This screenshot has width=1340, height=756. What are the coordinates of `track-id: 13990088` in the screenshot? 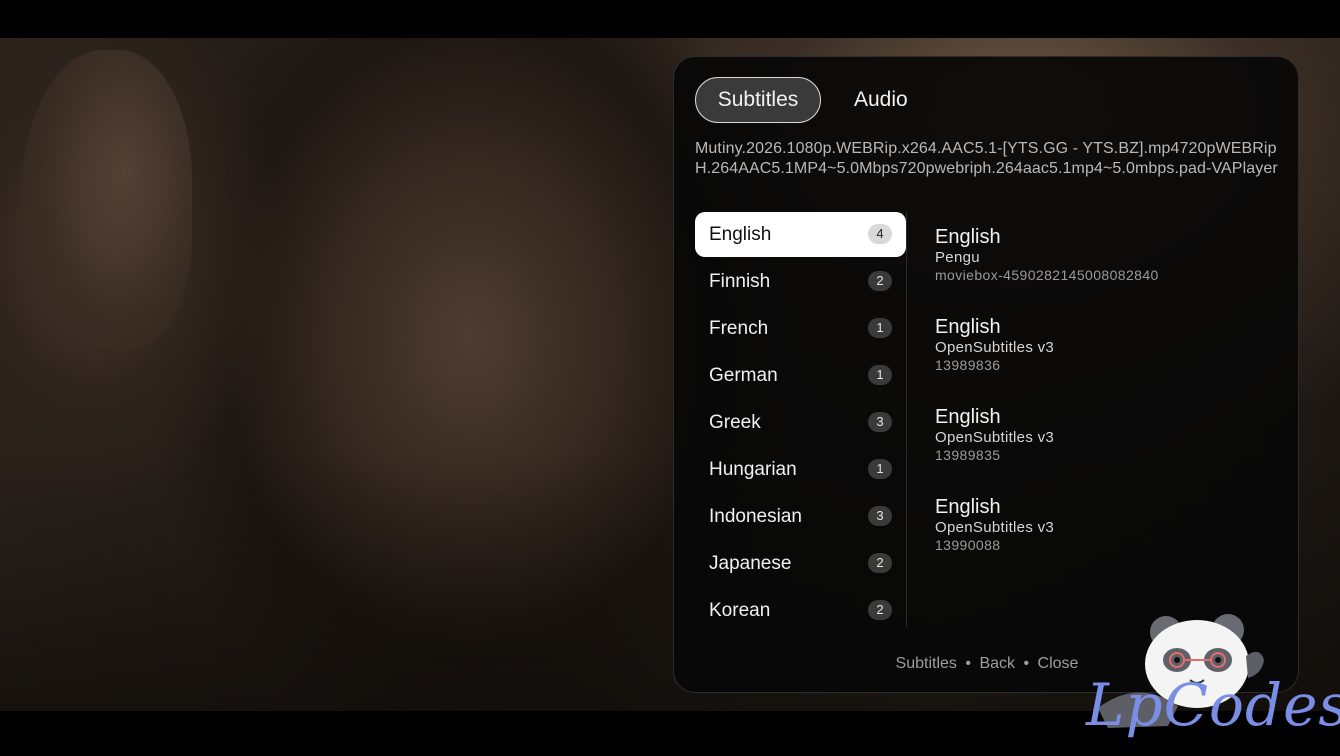 It's located at (968, 545).